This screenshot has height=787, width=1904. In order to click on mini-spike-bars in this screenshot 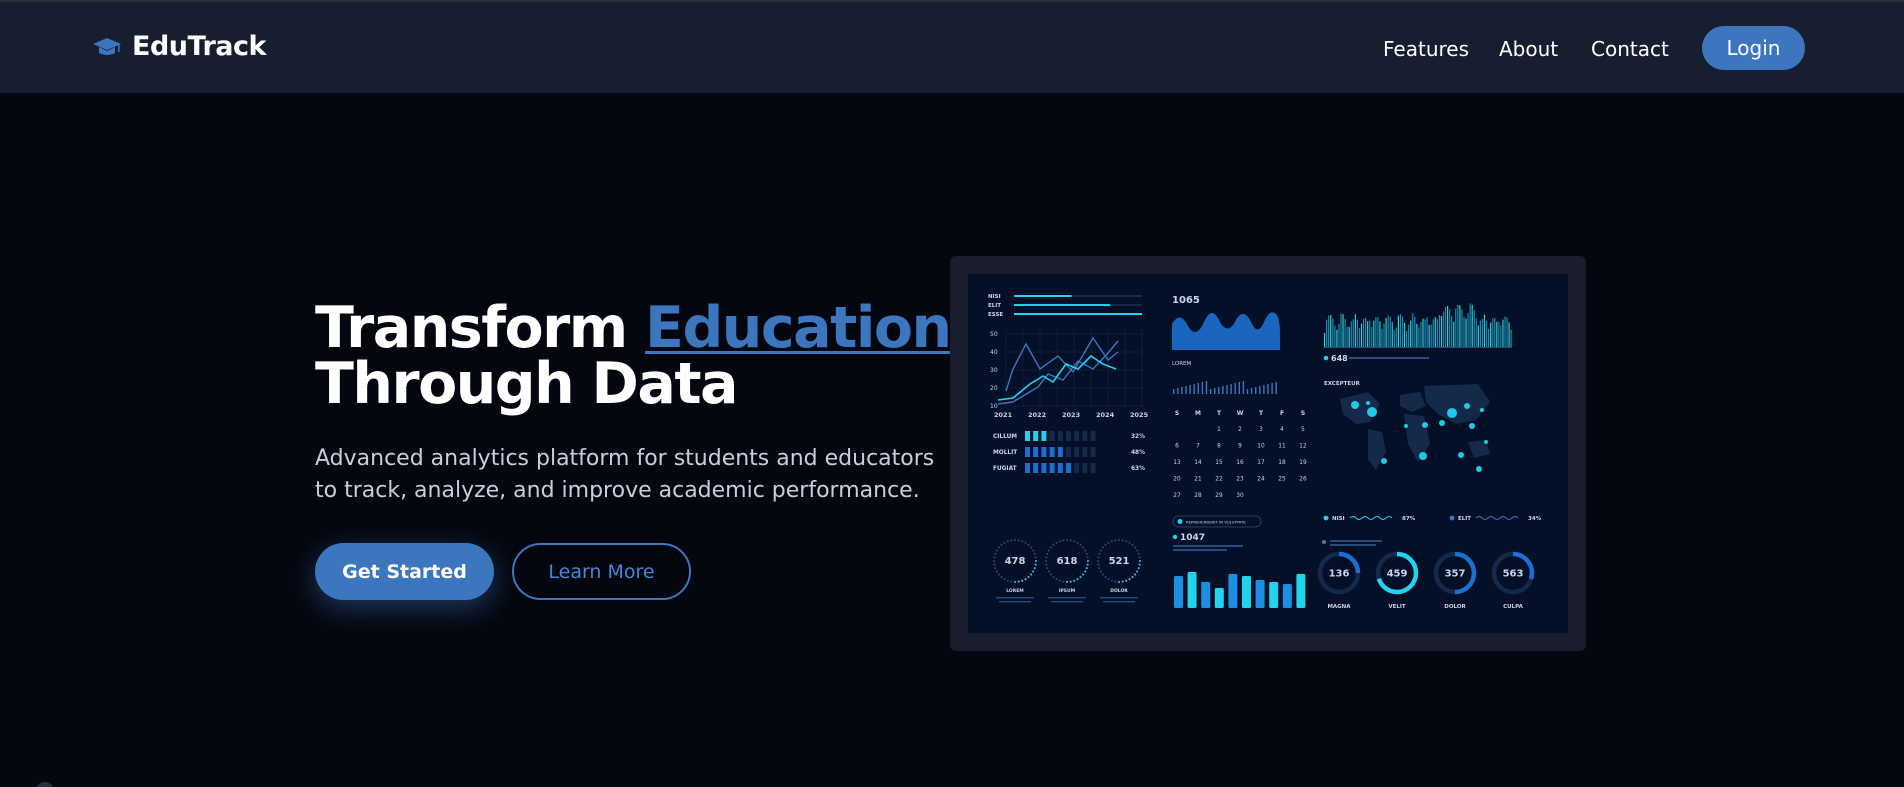, I will do `click(1225, 387)`.